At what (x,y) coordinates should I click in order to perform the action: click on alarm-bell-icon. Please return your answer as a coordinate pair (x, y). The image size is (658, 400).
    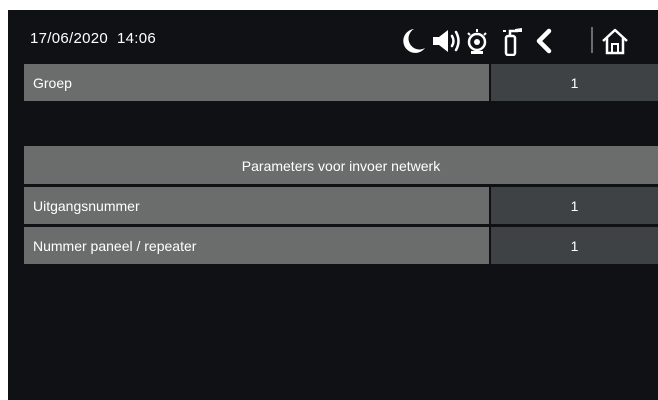
    Looking at the image, I should click on (477, 41).